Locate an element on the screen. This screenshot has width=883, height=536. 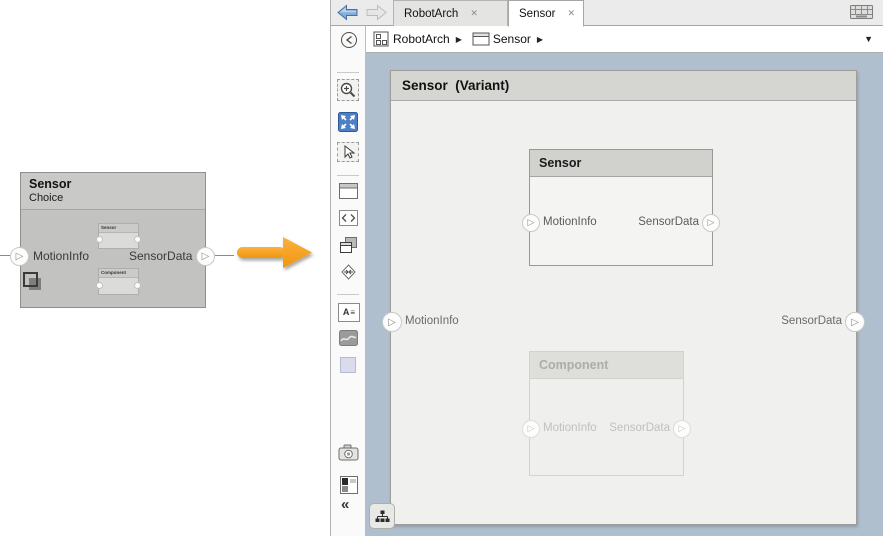
forward-button is located at coordinates (376, 12).